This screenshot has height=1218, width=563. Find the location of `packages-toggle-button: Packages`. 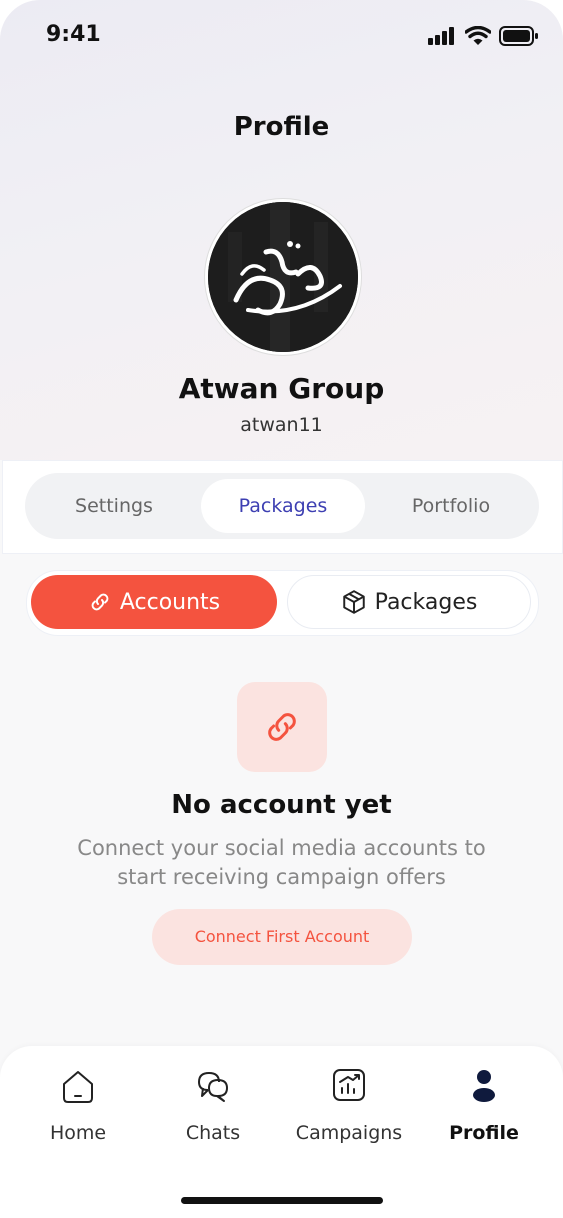

packages-toggle-button: Packages is located at coordinates (409, 602).